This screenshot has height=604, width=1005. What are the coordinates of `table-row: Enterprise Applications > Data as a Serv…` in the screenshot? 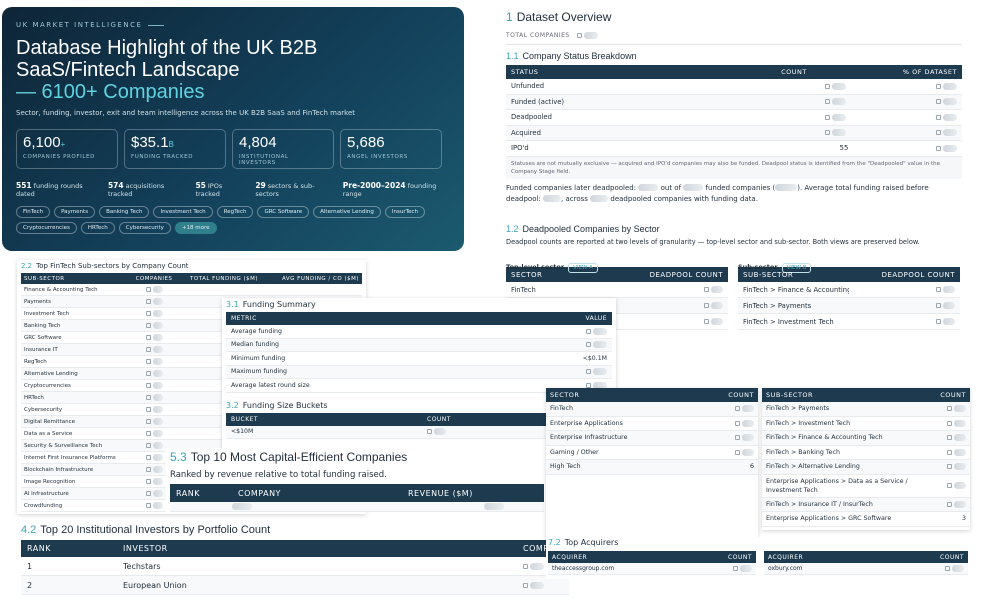 It's located at (866, 486).